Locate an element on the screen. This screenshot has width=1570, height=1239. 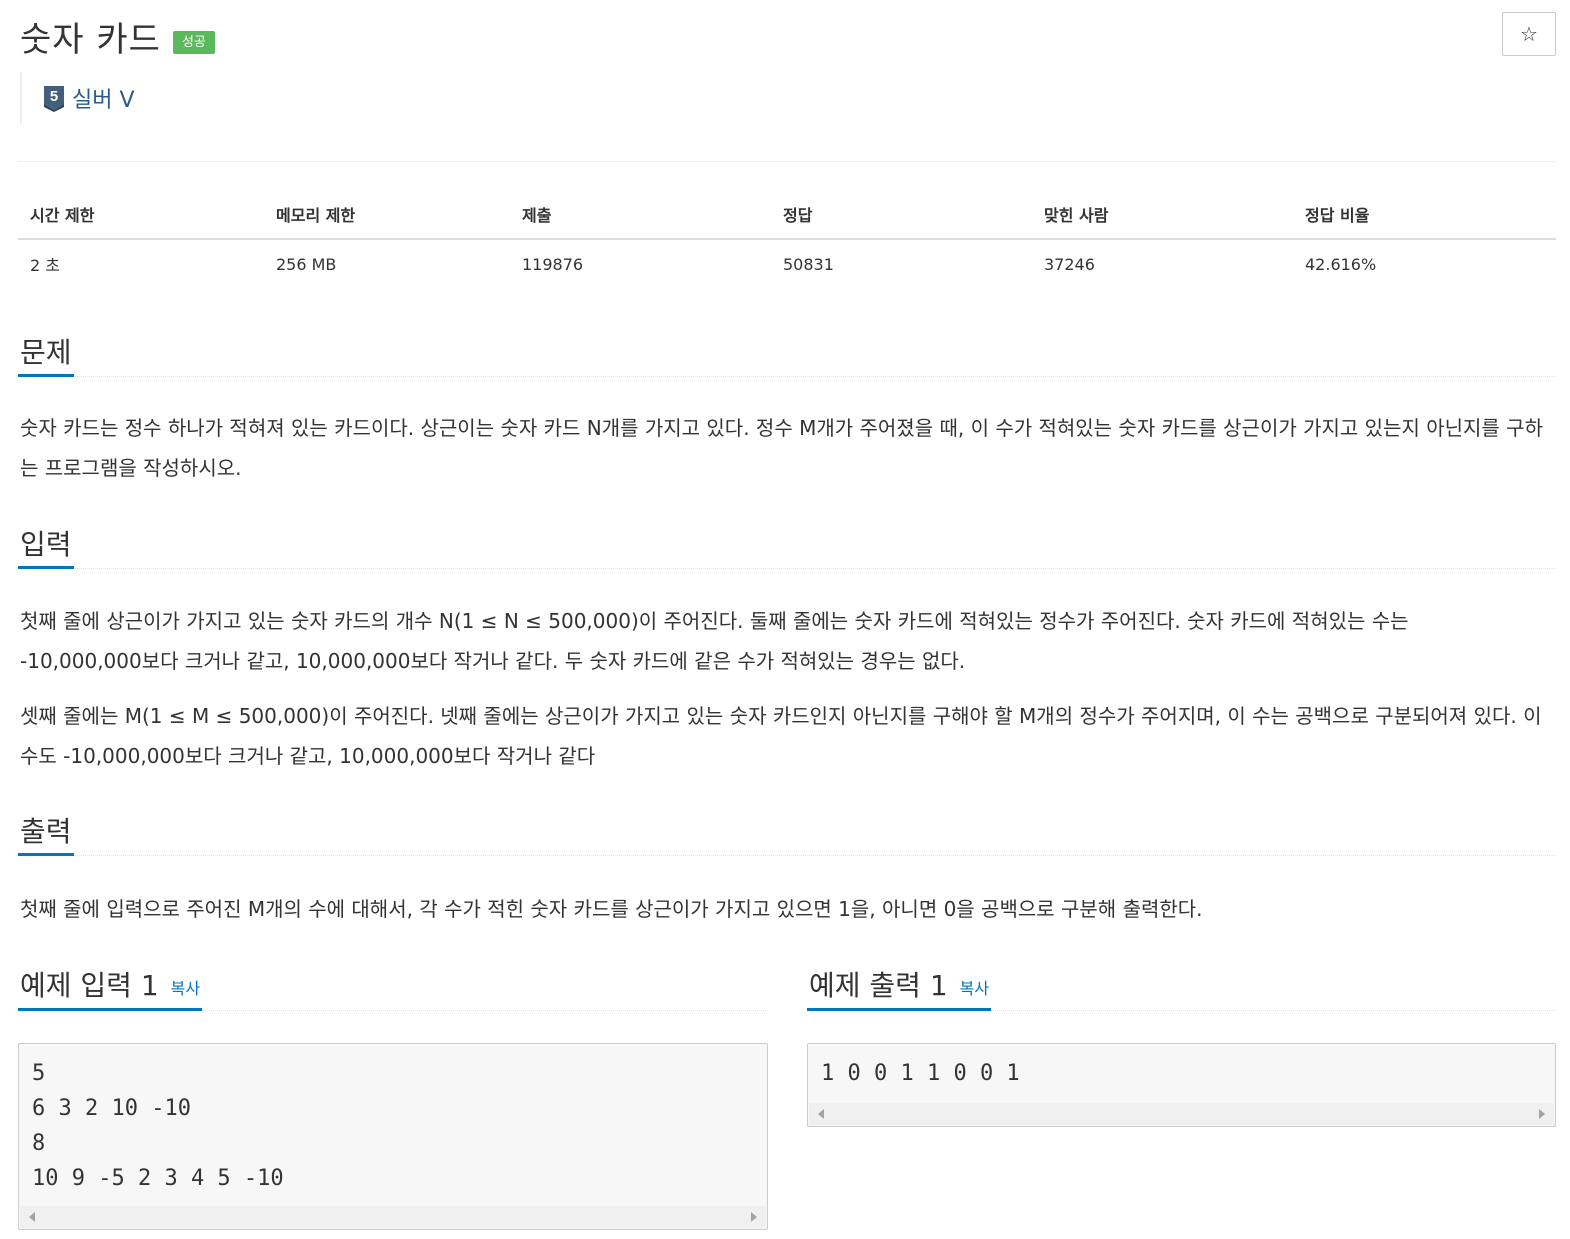
divider is located at coordinates (787, 161).